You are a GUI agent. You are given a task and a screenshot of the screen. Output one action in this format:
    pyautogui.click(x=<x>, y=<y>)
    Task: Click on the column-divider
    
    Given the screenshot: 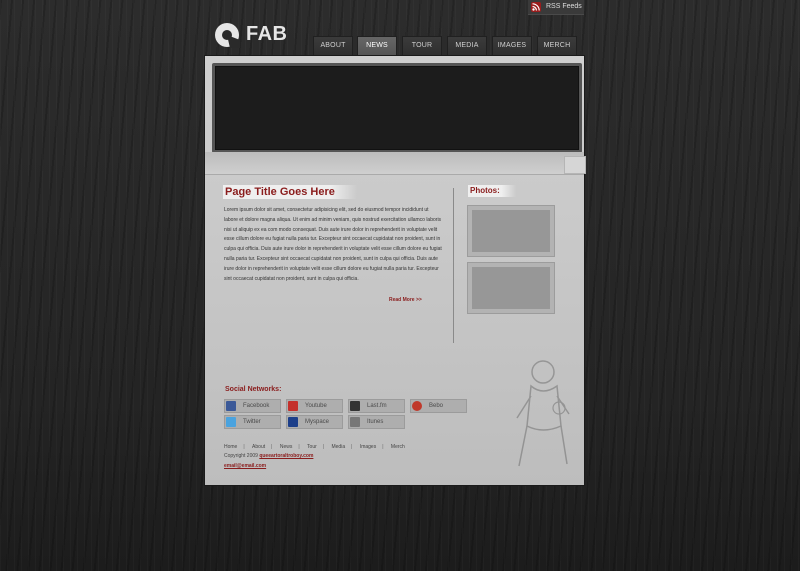 What is the action you would take?
    pyautogui.click(x=453, y=265)
    